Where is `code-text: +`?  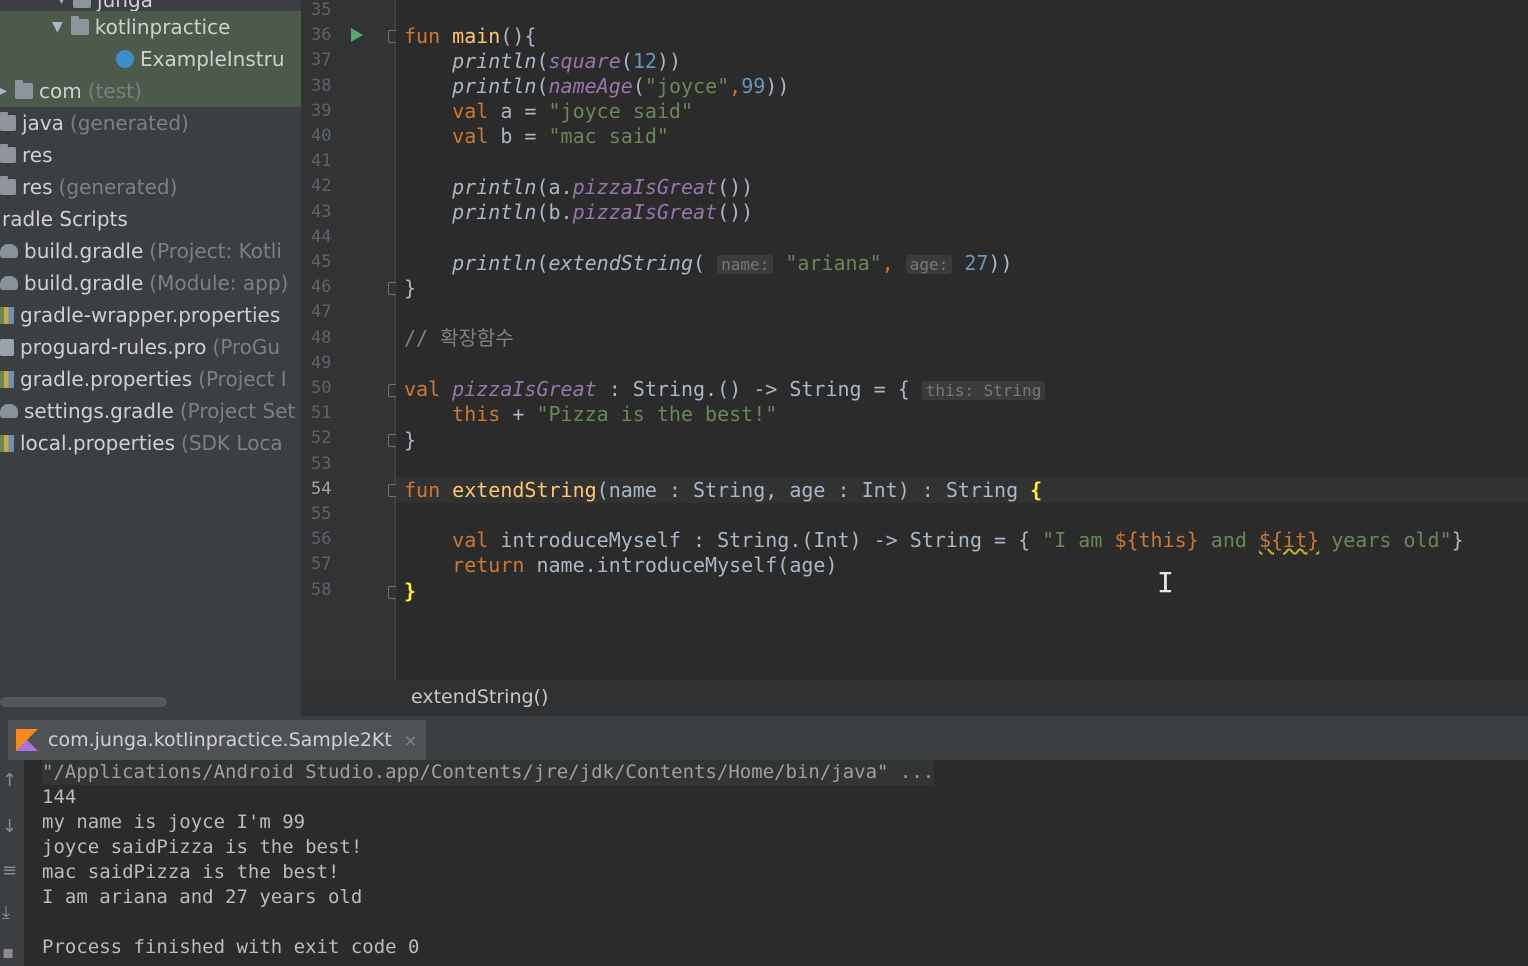 code-text: + is located at coordinates (518, 414).